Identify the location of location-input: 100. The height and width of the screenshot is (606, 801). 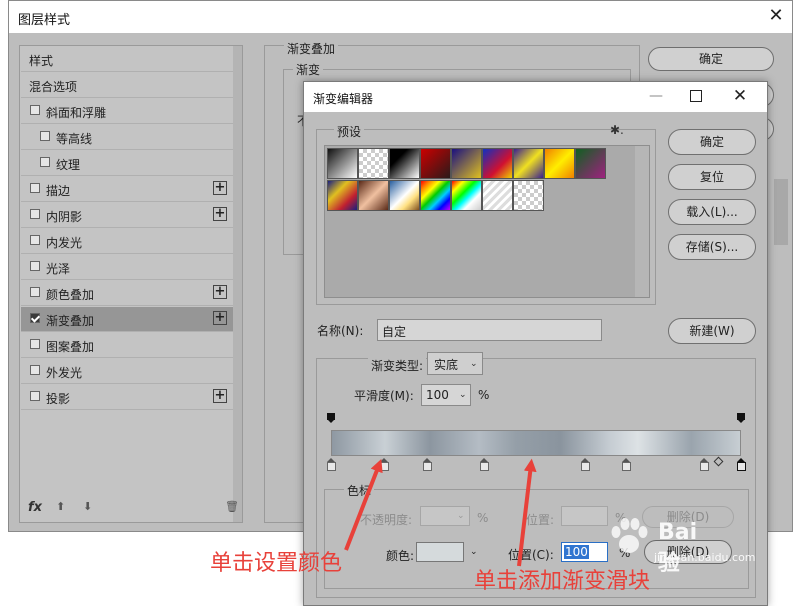
(584, 552).